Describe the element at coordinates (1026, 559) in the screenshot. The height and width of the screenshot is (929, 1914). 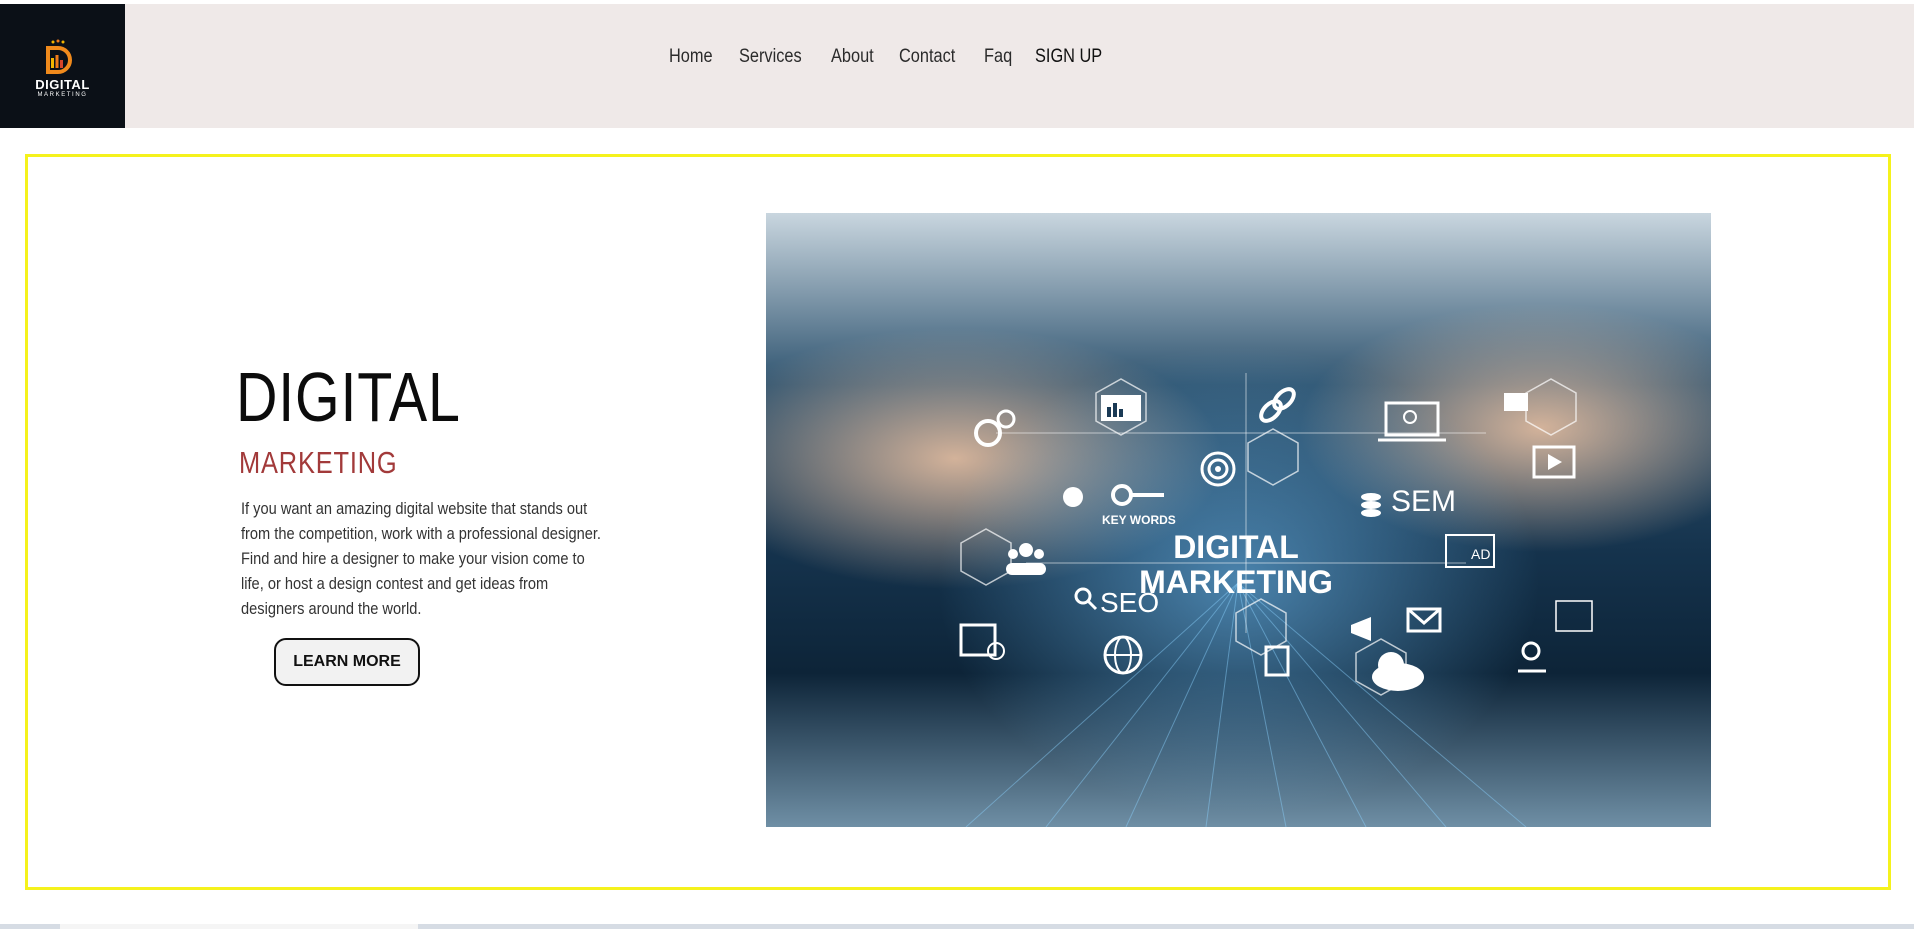
I see `team-icon` at that location.